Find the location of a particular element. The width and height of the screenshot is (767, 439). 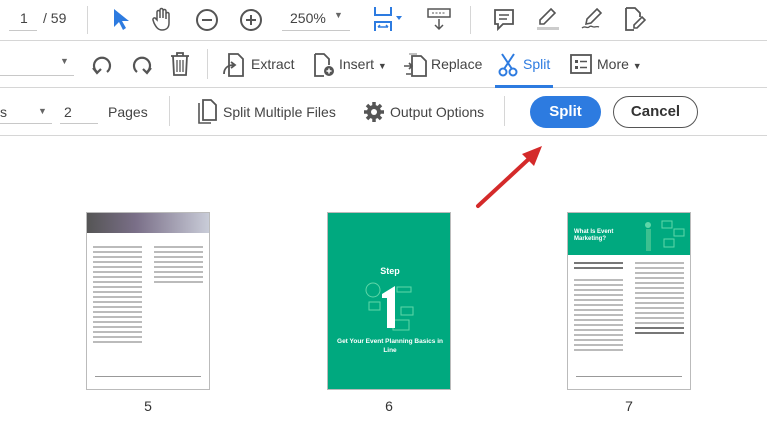

output-options-button: Output Options is located at coordinates (437, 112).